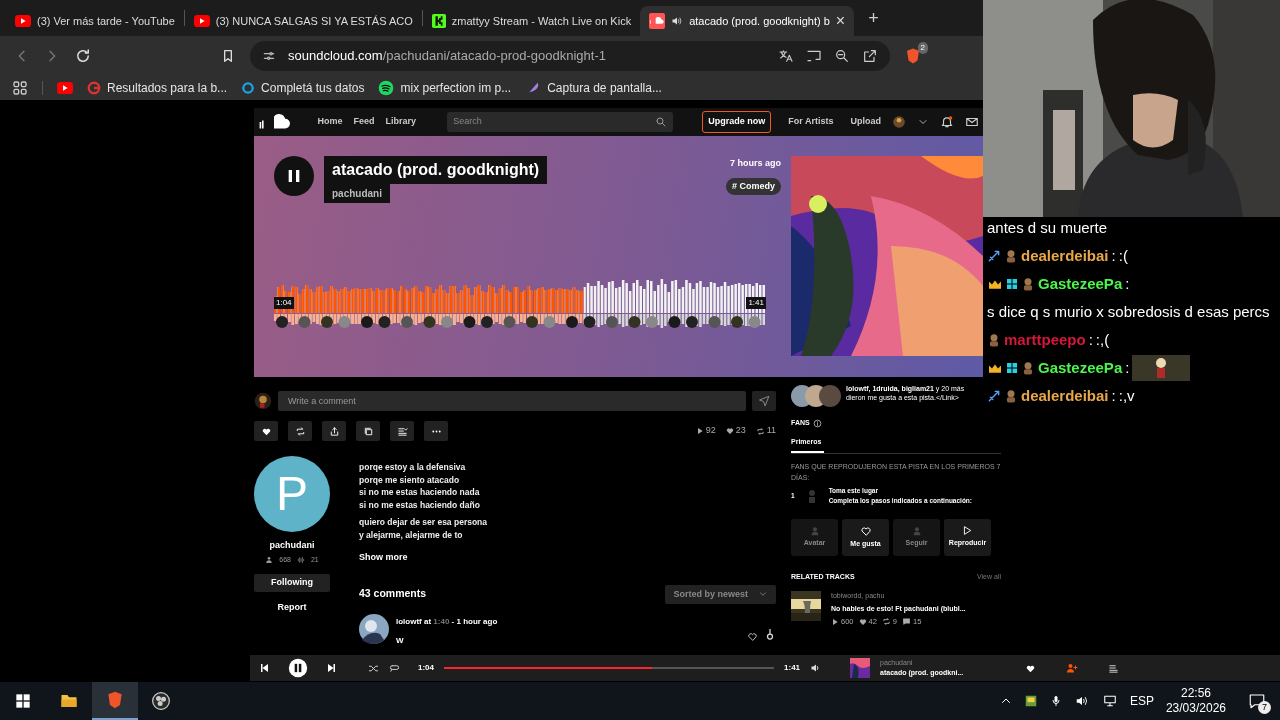 The image size is (1280, 720). What do you see at coordinates (720, 594) in the screenshot?
I see `sort-dropdown: Sorted by newest` at bounding box center [720, 594].